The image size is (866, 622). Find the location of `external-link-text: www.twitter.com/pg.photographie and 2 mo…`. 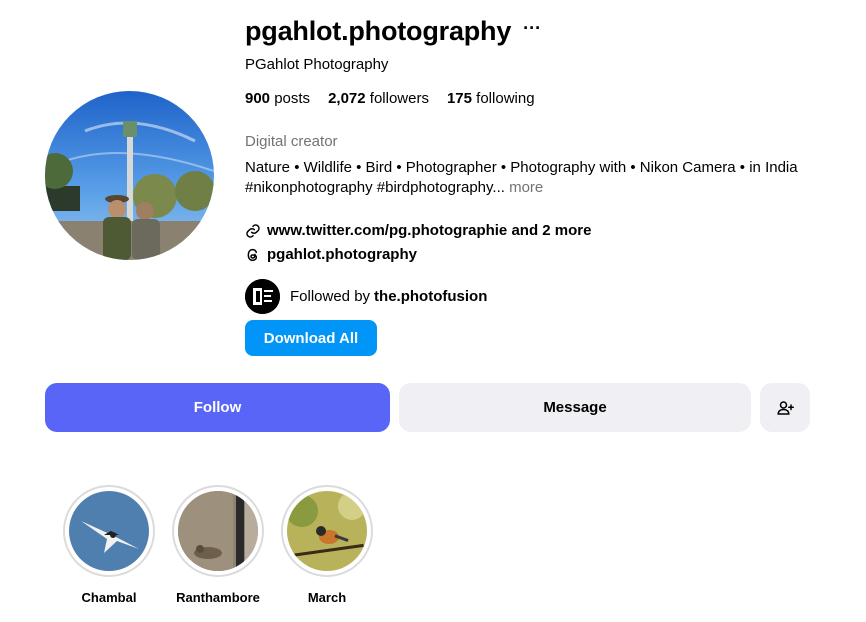

external-link-text: www.twitter.com/pg.photographie and 2 mo… is located at coordinates (429, 230).